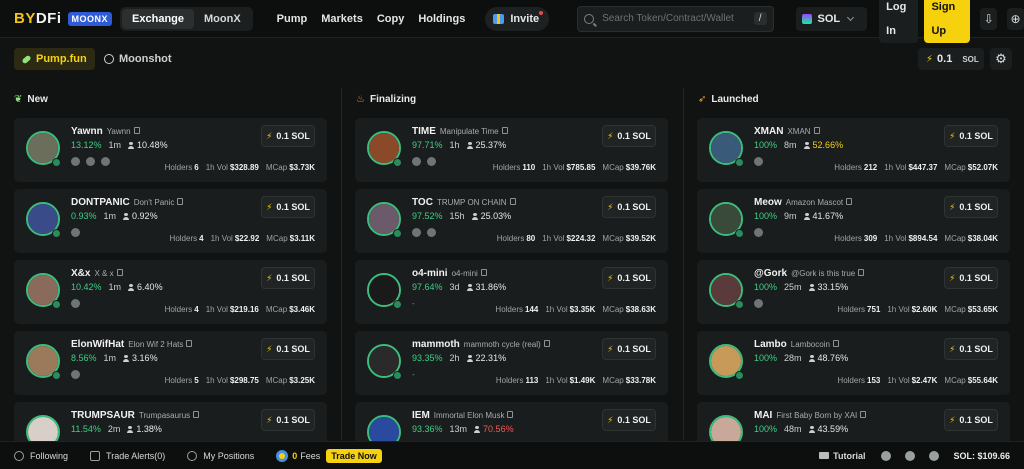 The height and width of the screenshot is (469, 1024). I want to click on login-button: Log In, so click(899, 21).